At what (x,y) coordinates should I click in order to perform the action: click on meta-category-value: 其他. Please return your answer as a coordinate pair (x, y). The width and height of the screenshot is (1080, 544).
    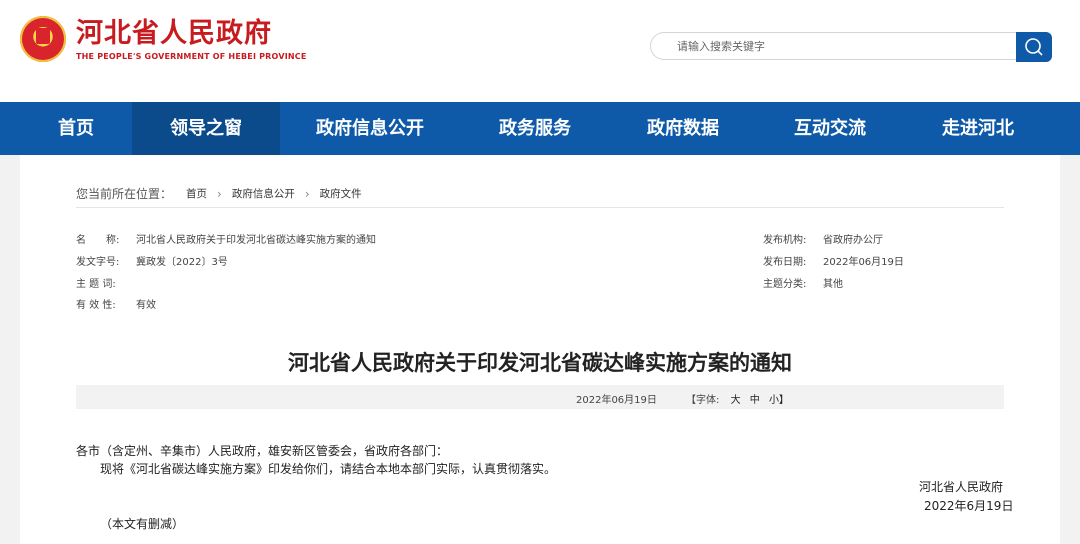
    Looking at the image, I should click on (833, 284).